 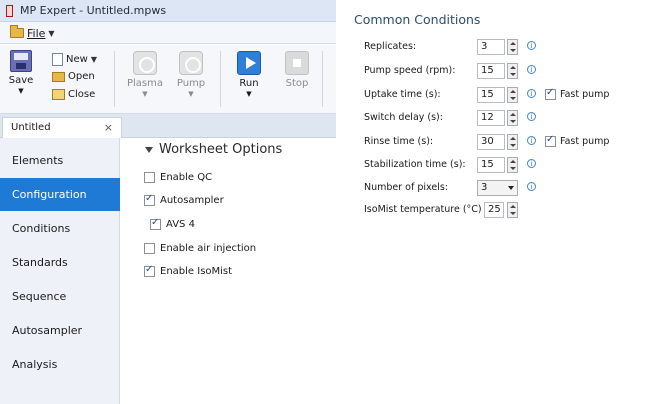 What do you see at coordinates (249, 83) in the screenshot?
I see `run-label: Run` at bounding box center [249, 83].